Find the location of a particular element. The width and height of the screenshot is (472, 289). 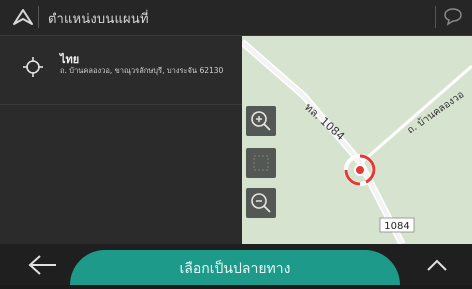

grid-icon is located at coordinates (261, 163).